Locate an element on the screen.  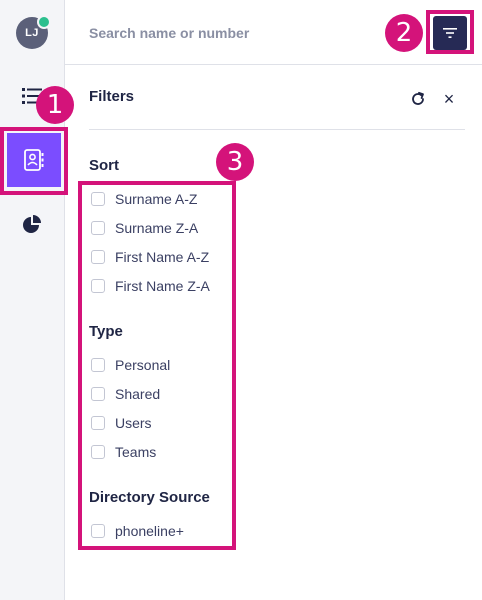
checkbox-first-name-a-z: First Name A-Z is located at coordinates (150, 257).